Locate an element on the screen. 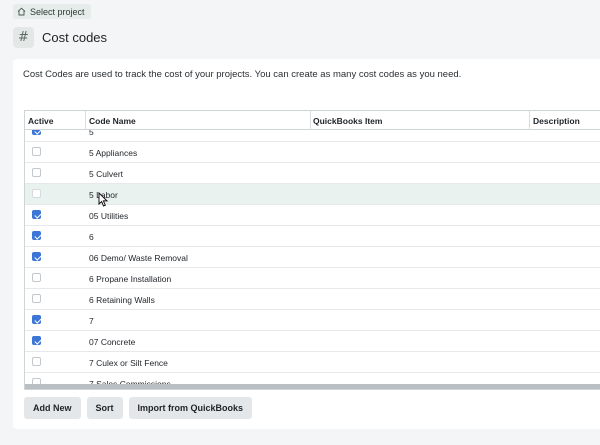 The width and height of the screenshot is (600, 445). sort-button: Sort is located at coordinates (104, 408).